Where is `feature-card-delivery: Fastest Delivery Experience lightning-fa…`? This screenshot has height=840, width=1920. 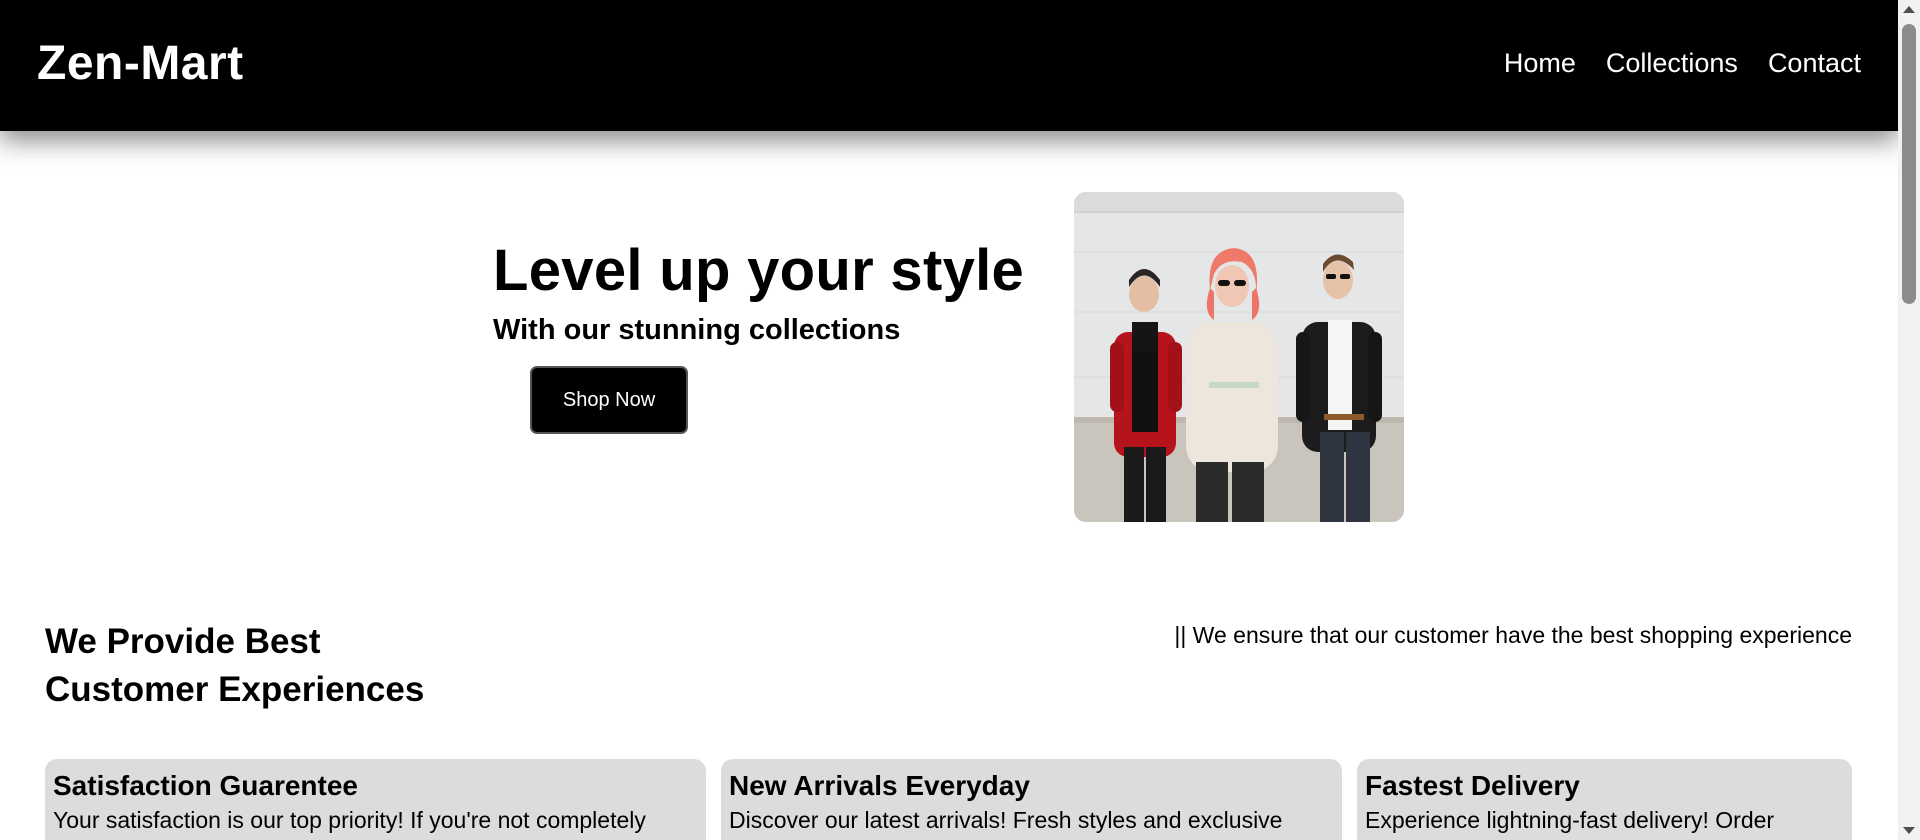 feature-card-delivery: Fastest Delivery Experience lightning-fa… is located at coordinates (1604, 799).